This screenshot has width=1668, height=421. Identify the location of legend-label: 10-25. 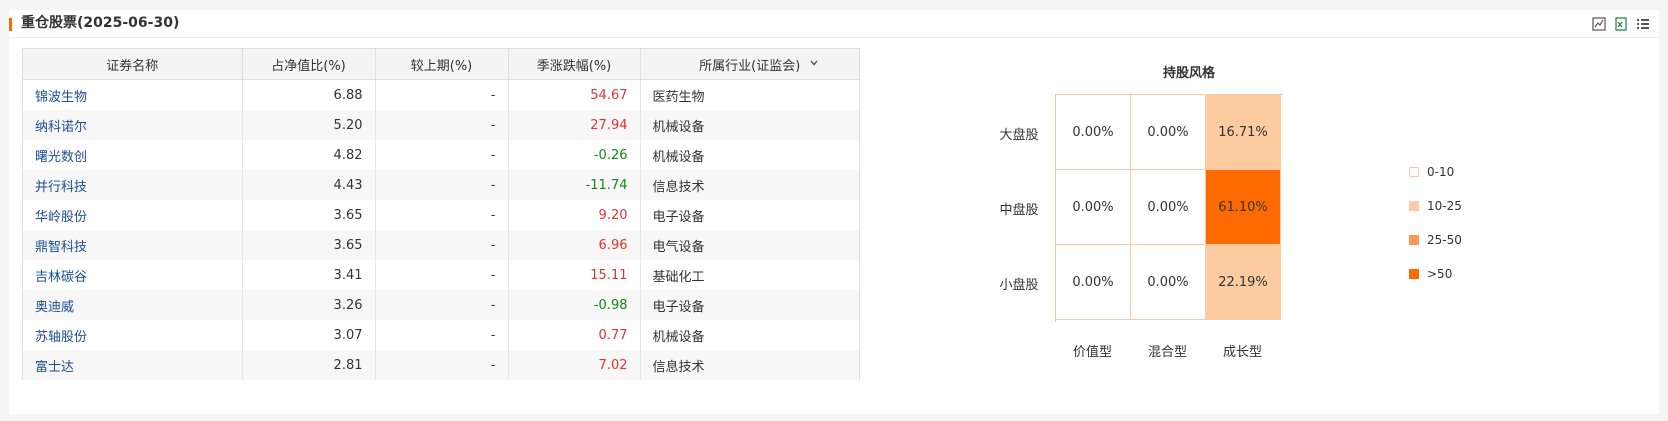
(1444, 206).